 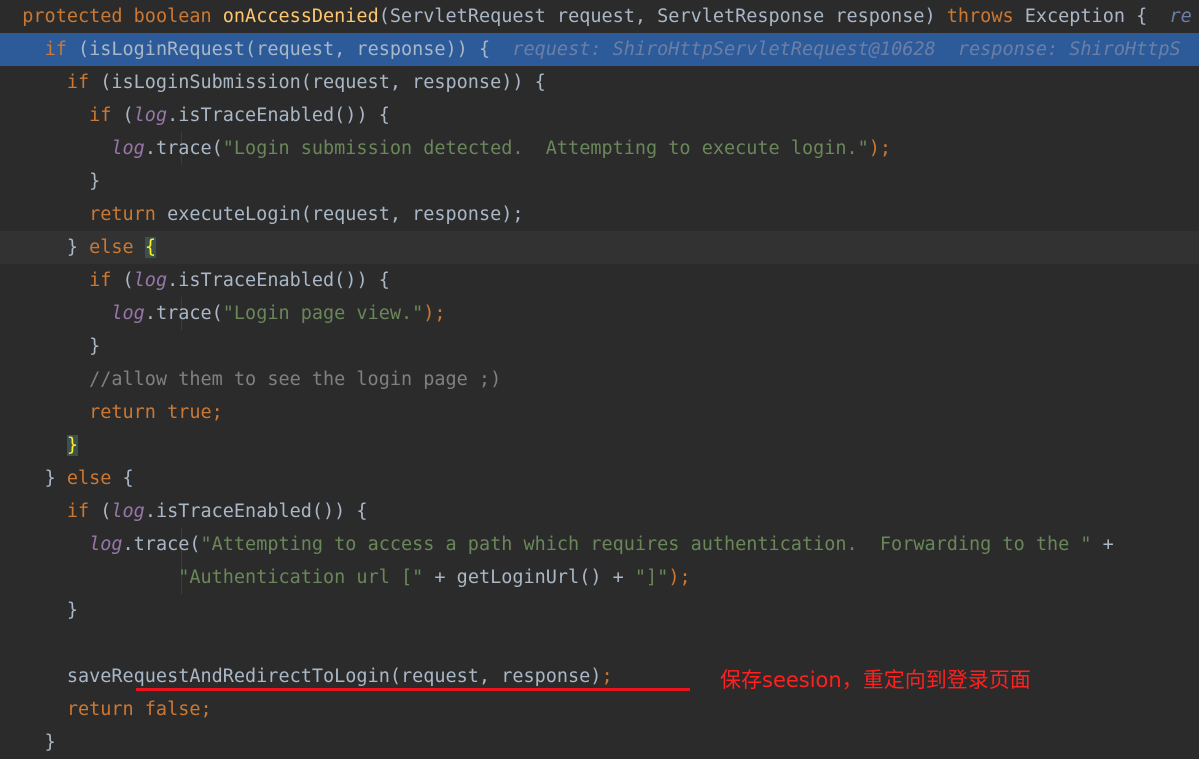 What do you see at coordinates (72, 16) in the screenshot?
I see `keyword: protected` at bounding box center [72, 16].